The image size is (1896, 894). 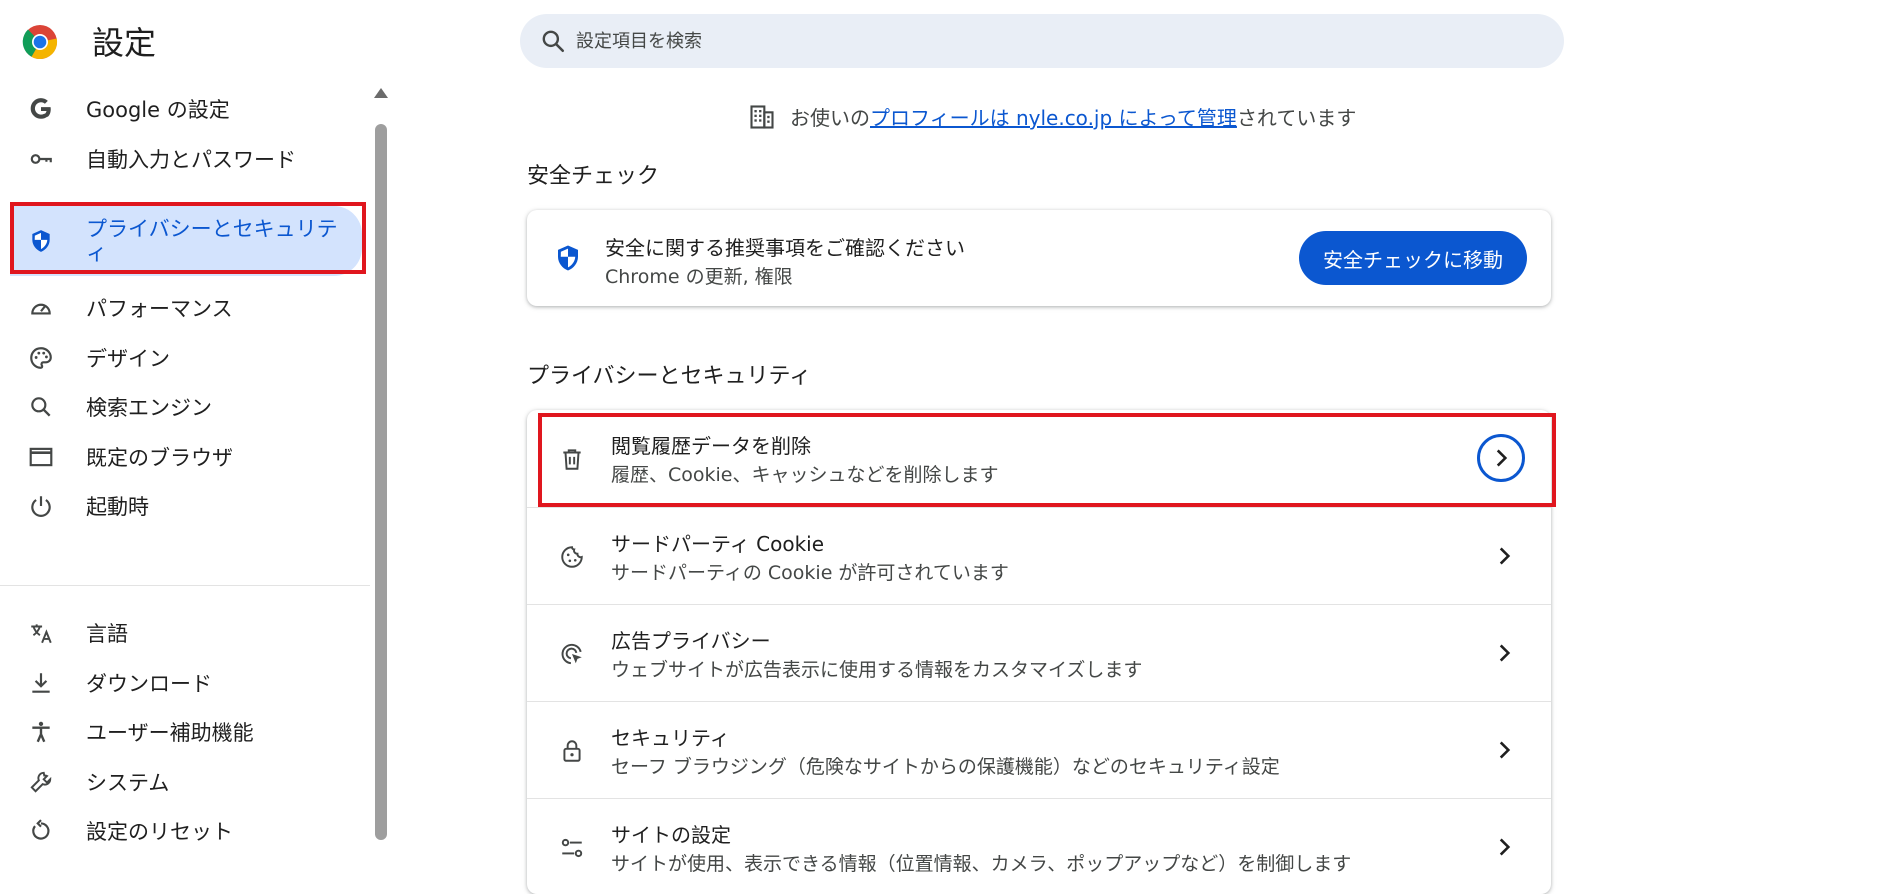 What do you see at coordinates (158, 110) in the screenshot?
I see `sidebar-item-label: Google の設定` at bounding box center [158, 110].